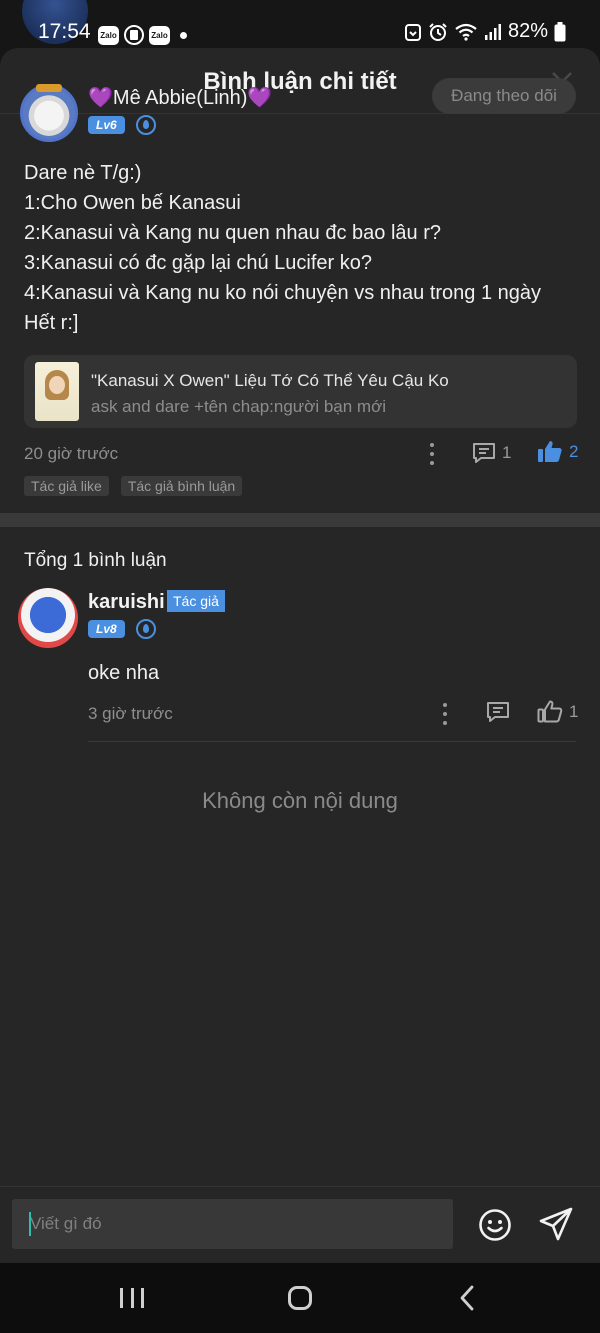 The height and width of the screenshot is (1333, 600). Describe the element at coordinates (126, 602) in the screenshot. I see `reply-author: karuishi` at that location.